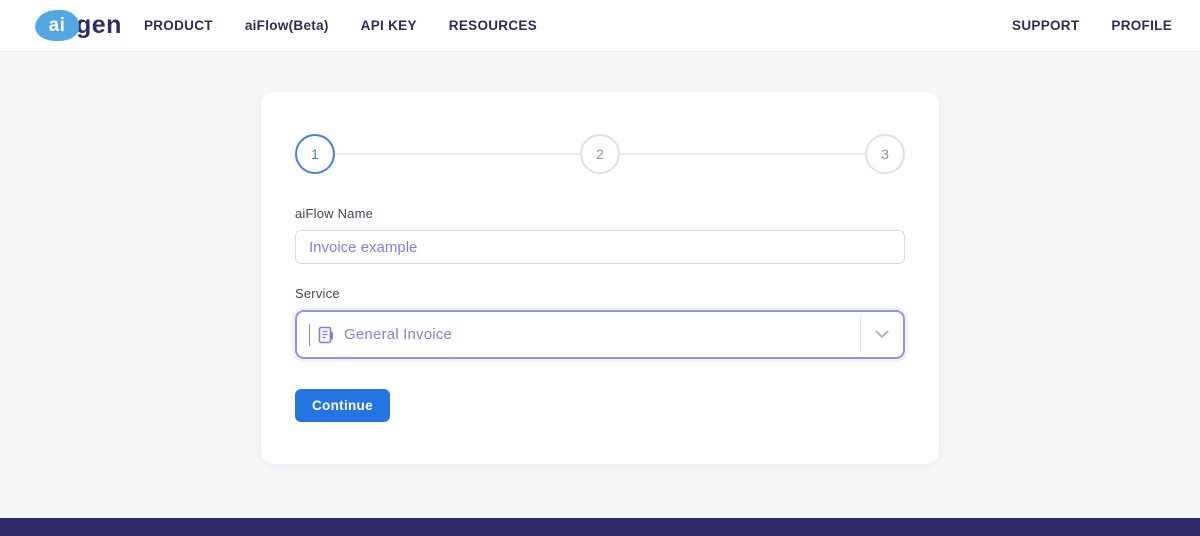 The image size is (1200, 536). What do you see at coordinates (340, 25) in the screenshot?
I see `nav-links: PRODUCT aiFlow(Beta) API KEY RESOURCES` at bounding box center [340, 25].